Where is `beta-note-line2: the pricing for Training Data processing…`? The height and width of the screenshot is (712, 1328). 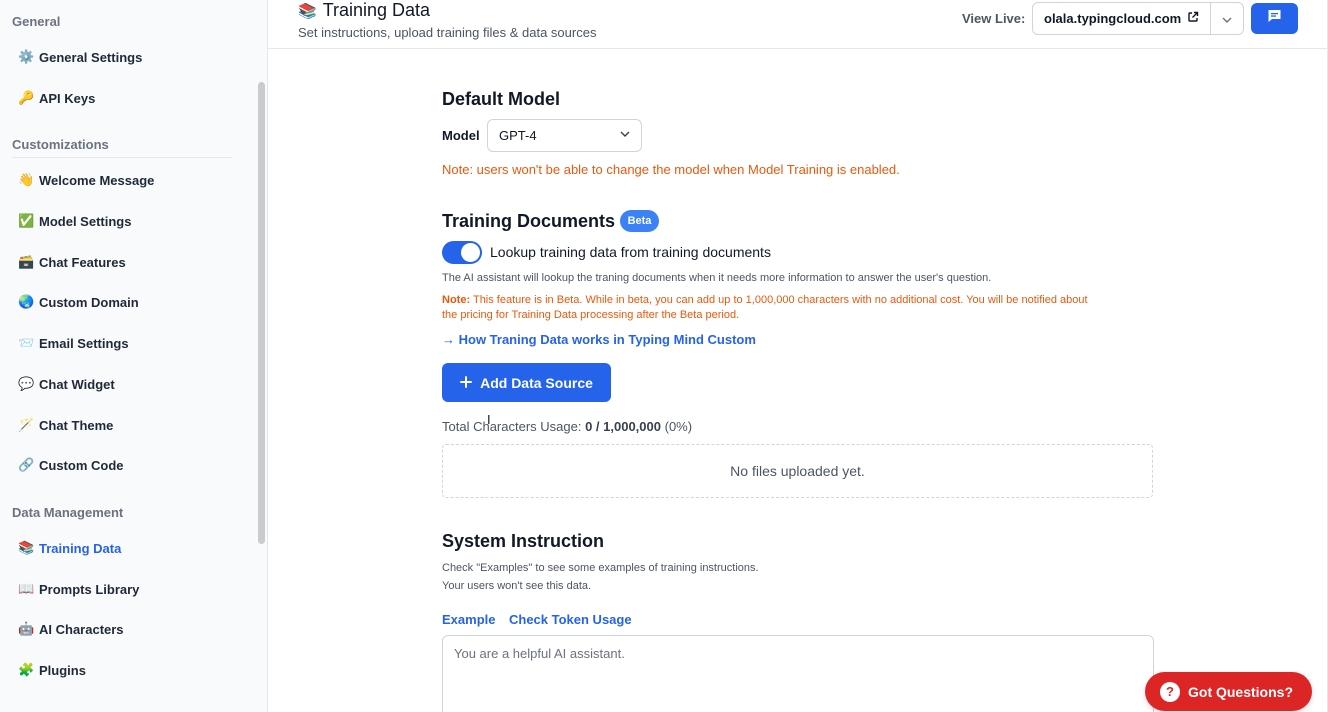 beta-note-line2: the pricing for Training Data processing… is located at coordinates (591, 315).